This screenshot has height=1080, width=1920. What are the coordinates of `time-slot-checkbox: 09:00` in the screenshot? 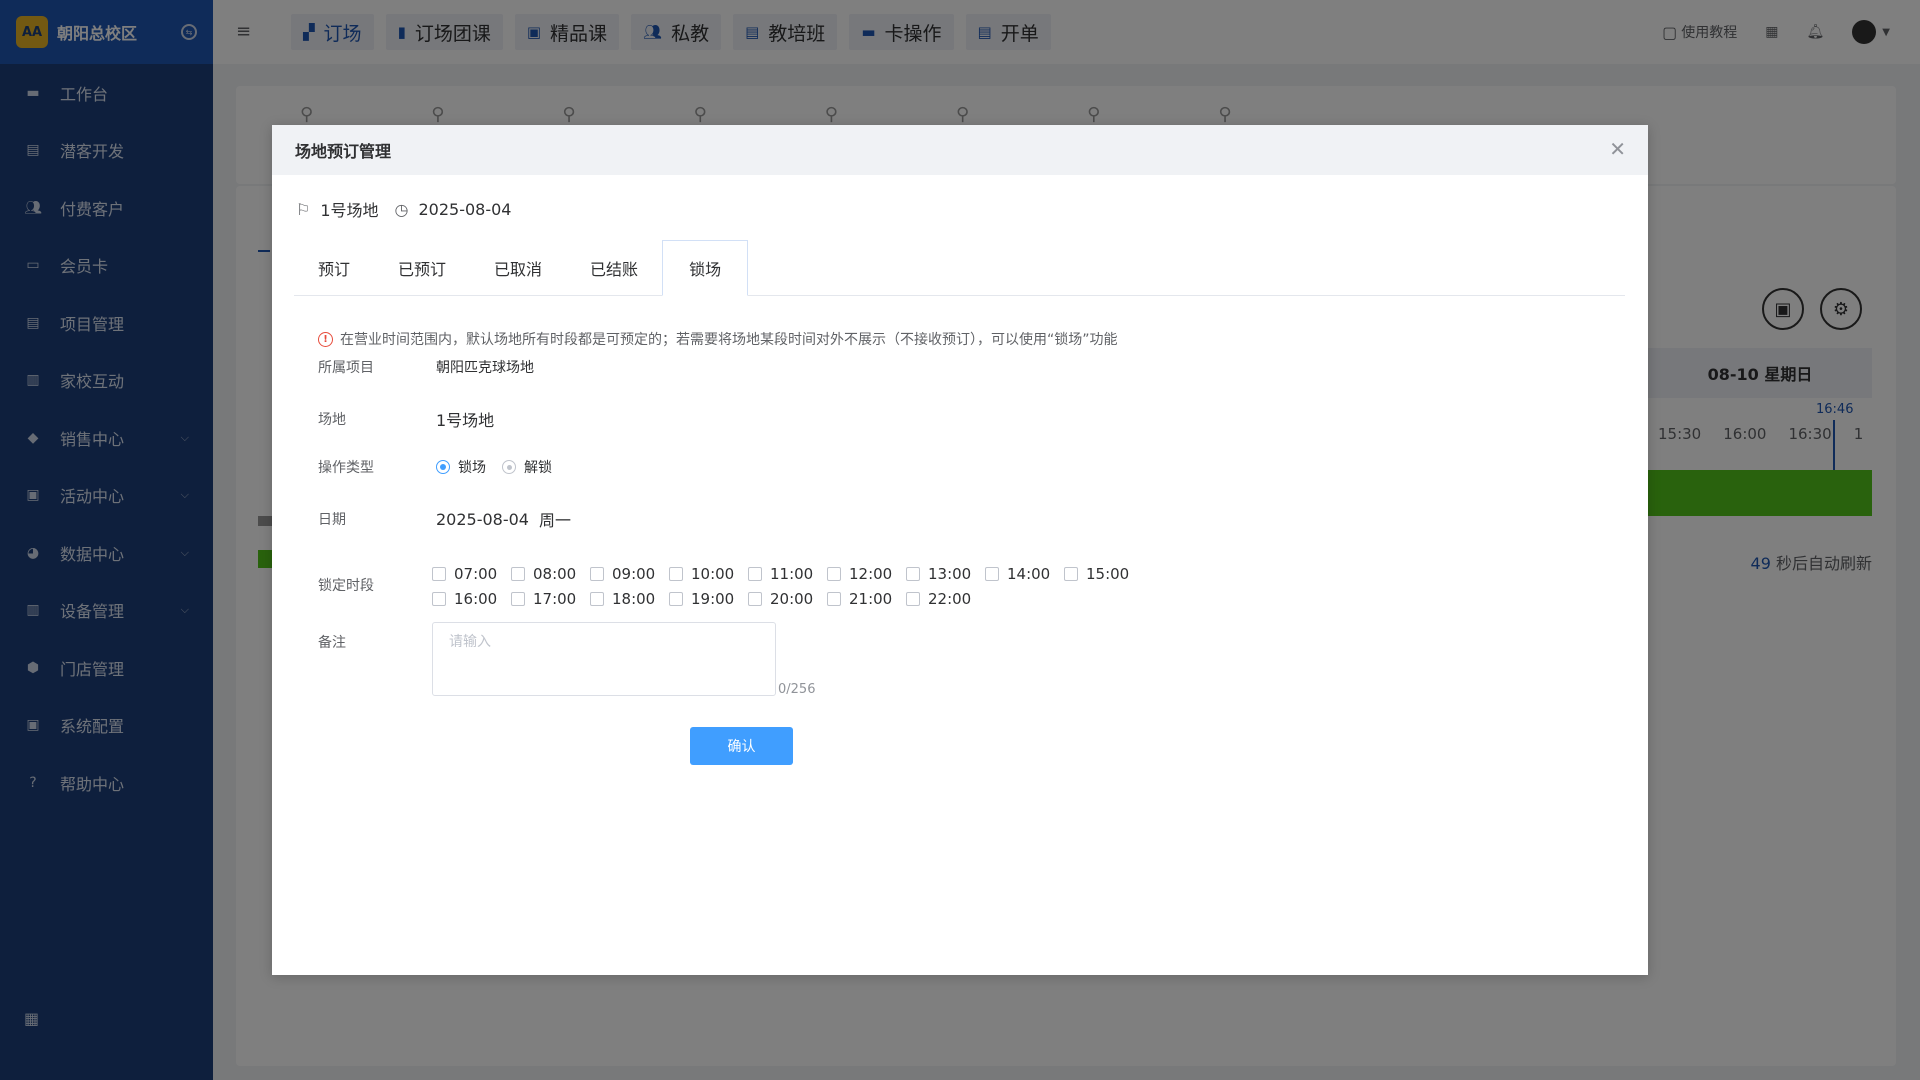 It's located at (629, 574).